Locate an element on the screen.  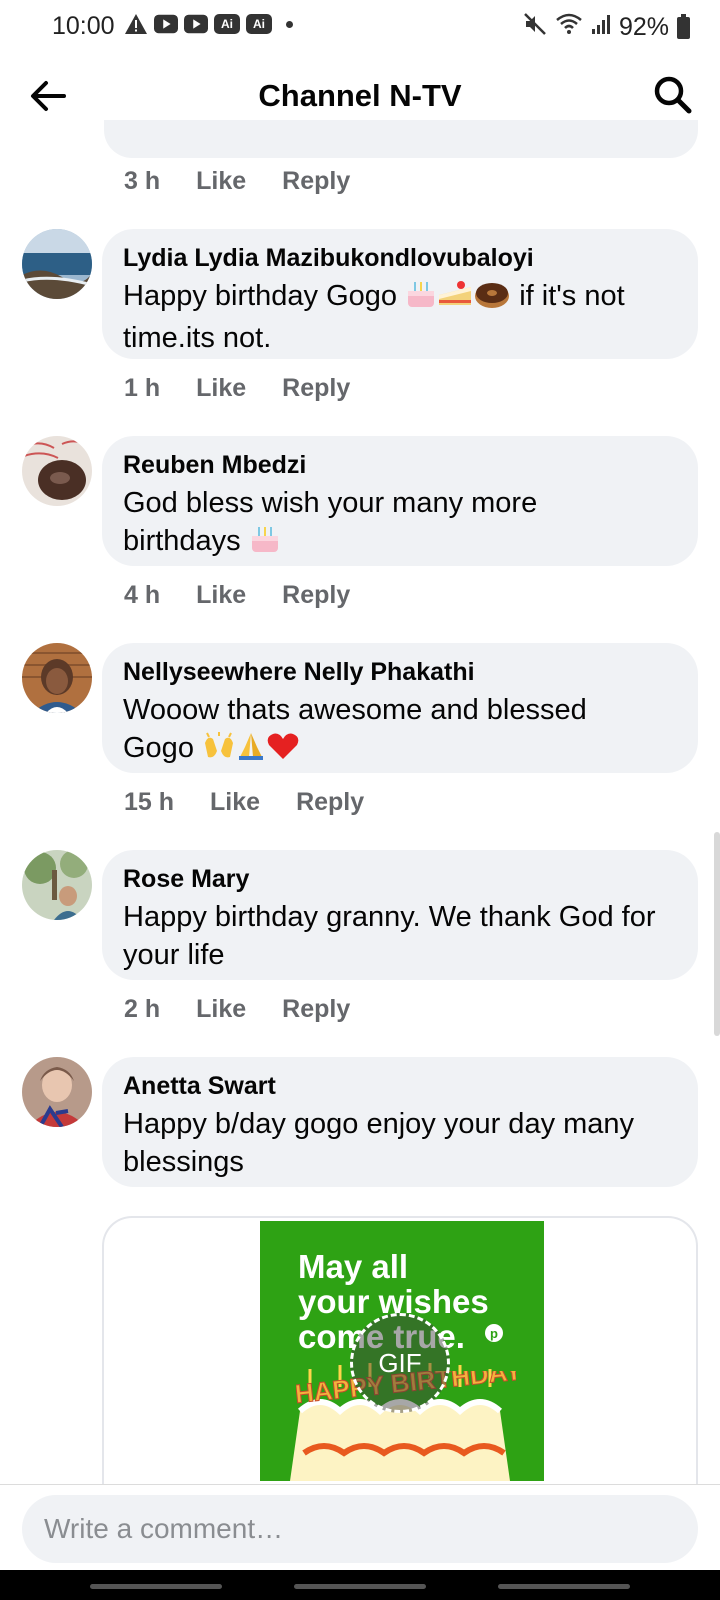
status-bar: 10:00 Ai Ai 92% is located at coordinates (360, 28).